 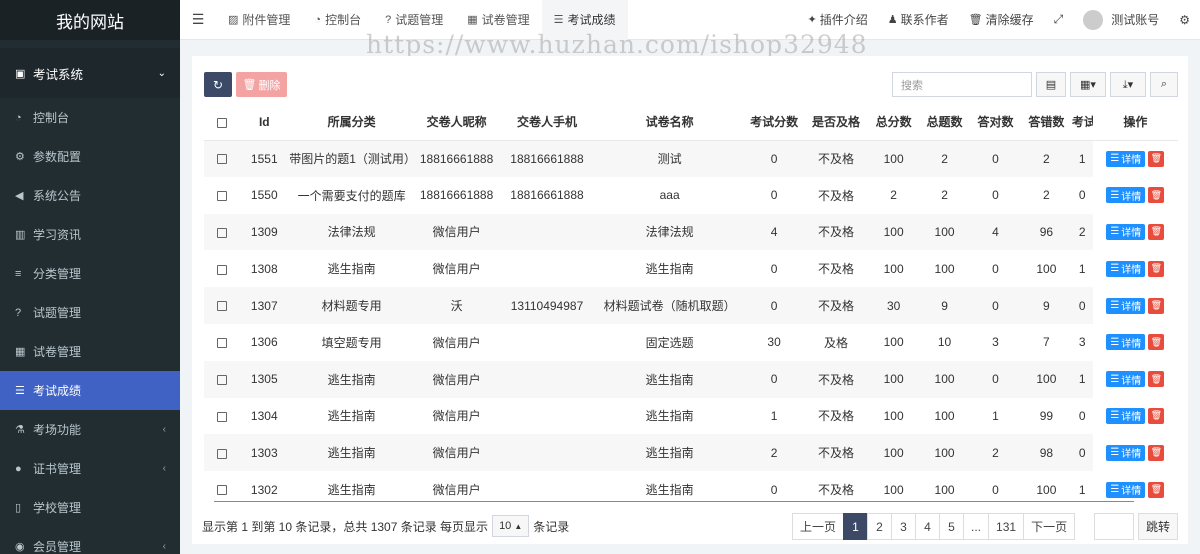 I want to click on sidebar-item-5: ? 试题管理, so click(x=90, y=312).